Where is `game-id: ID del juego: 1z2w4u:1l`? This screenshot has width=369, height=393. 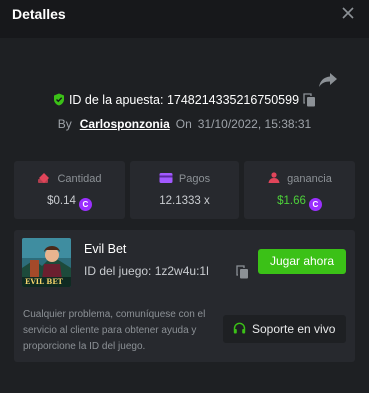 game-id: ID del juego: 1z2w4u:1l is located at coordinates (146, 271).